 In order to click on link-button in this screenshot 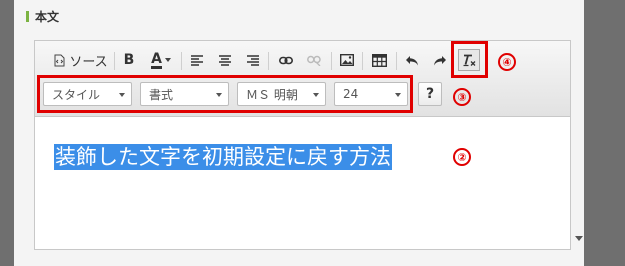, I will do `click(286, 60)`.